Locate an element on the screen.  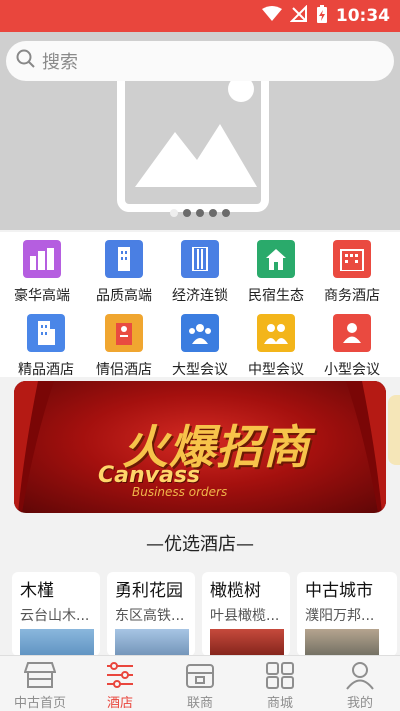
category-label: 品质高端 is located at coordinates (124, 296).